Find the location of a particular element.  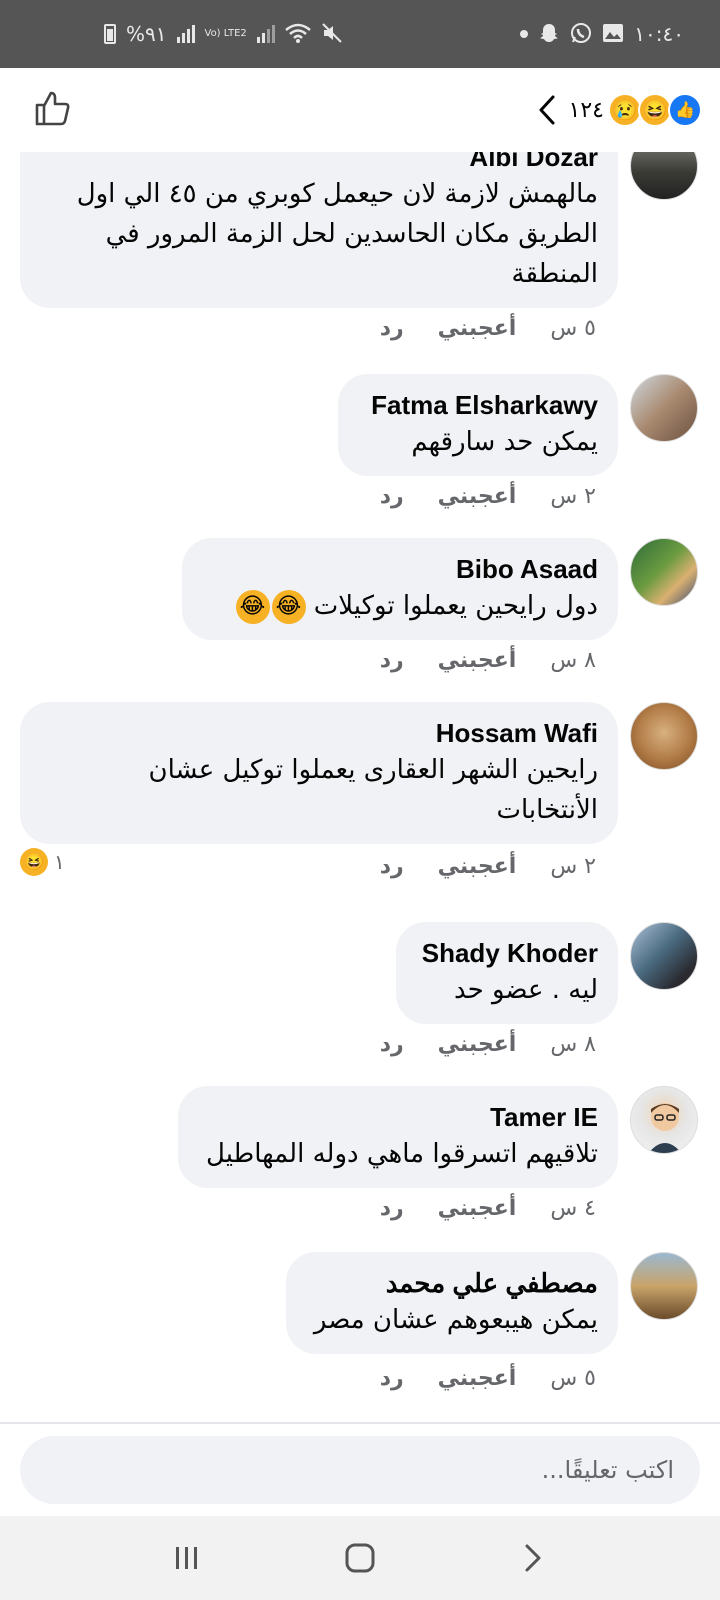

back-button is located at coordinates (533, 1558).